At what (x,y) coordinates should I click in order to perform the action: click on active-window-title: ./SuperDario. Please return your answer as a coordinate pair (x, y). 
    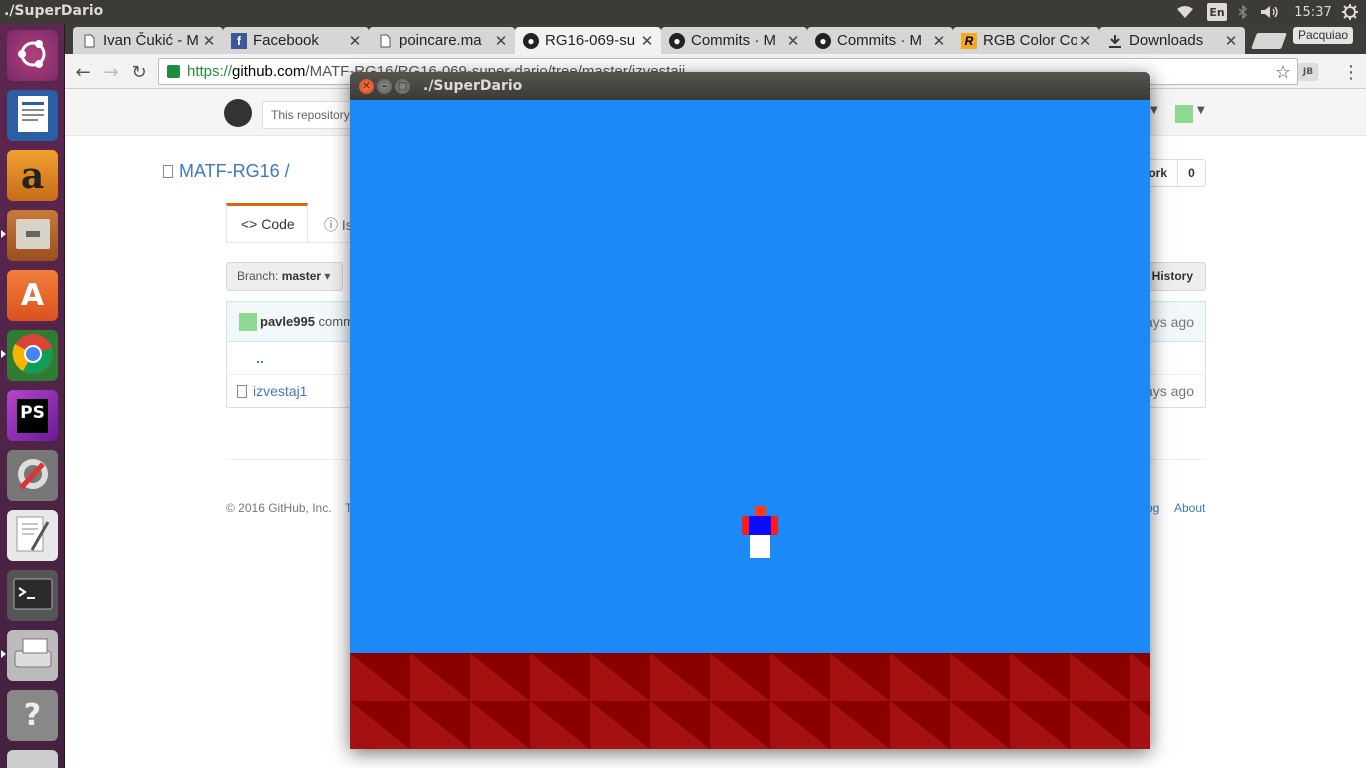
    Looking at the image, I should click on (54, 11).